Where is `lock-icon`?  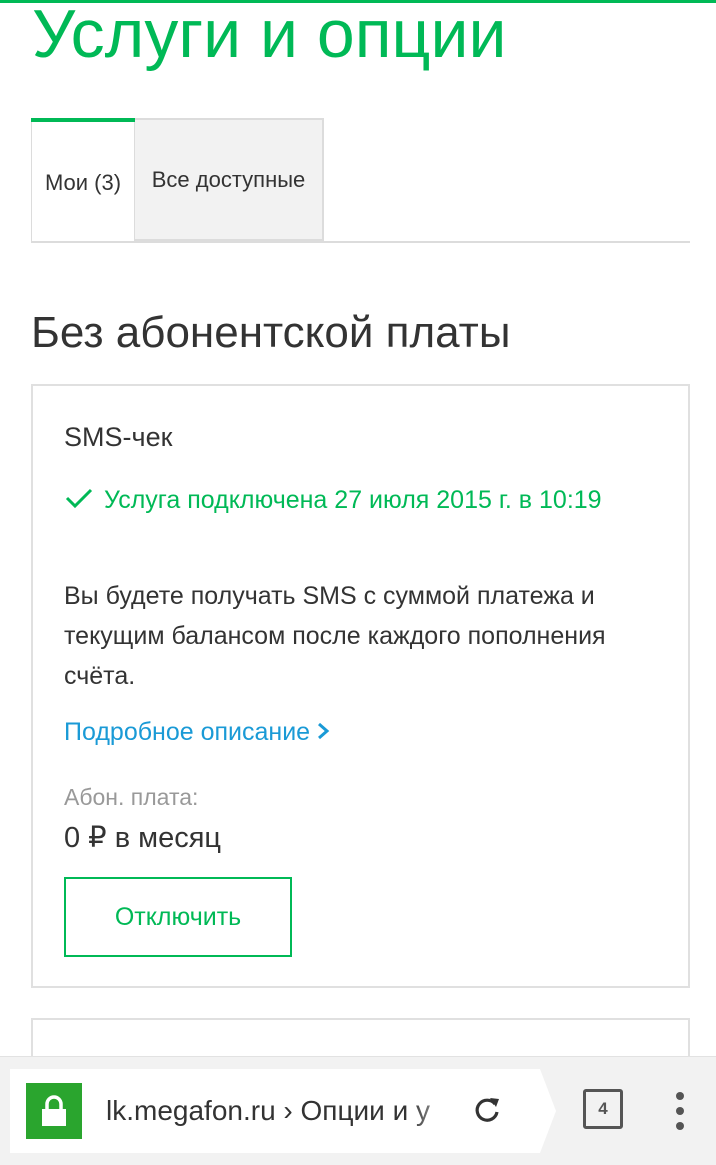
lock-icon is located at coordinates (54, 1111).